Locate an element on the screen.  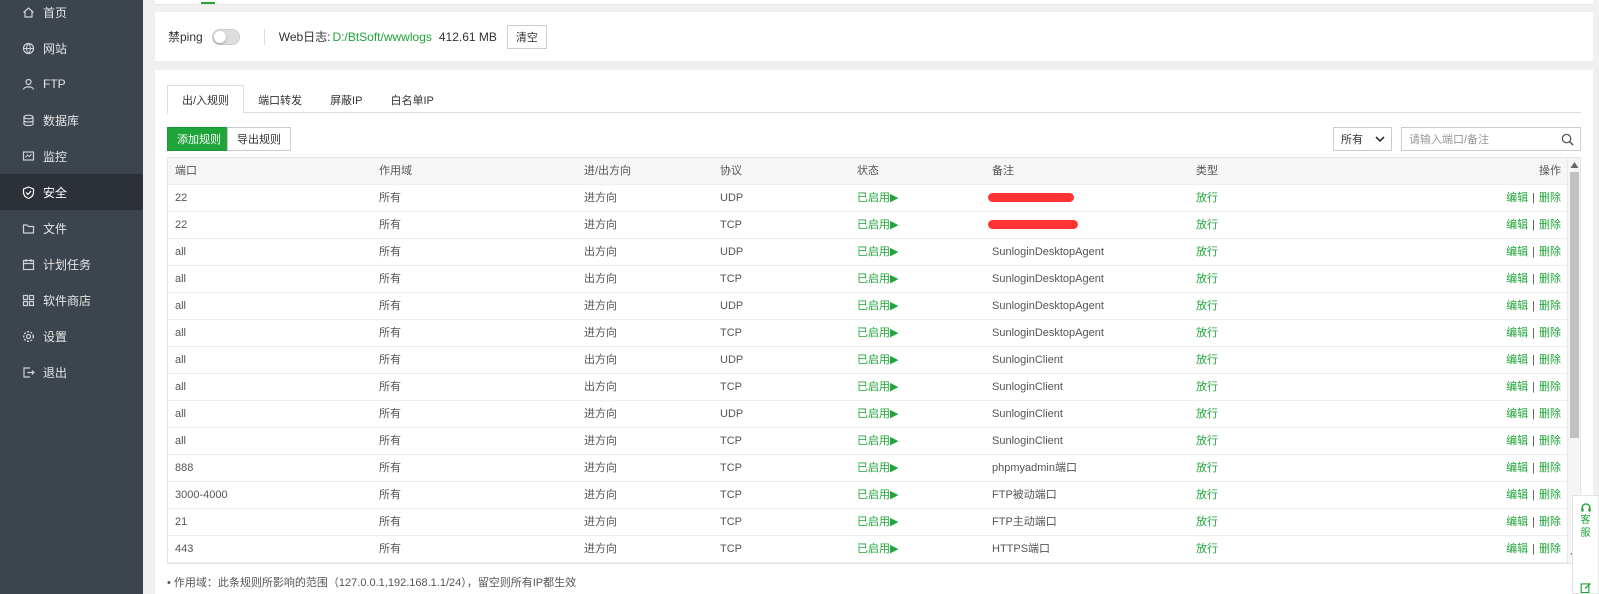
table-row: all 所有 出方向 UDP 已启用▶ SunloginClient 放行 编辑 | 删除 is located at coordinates (867, 360).